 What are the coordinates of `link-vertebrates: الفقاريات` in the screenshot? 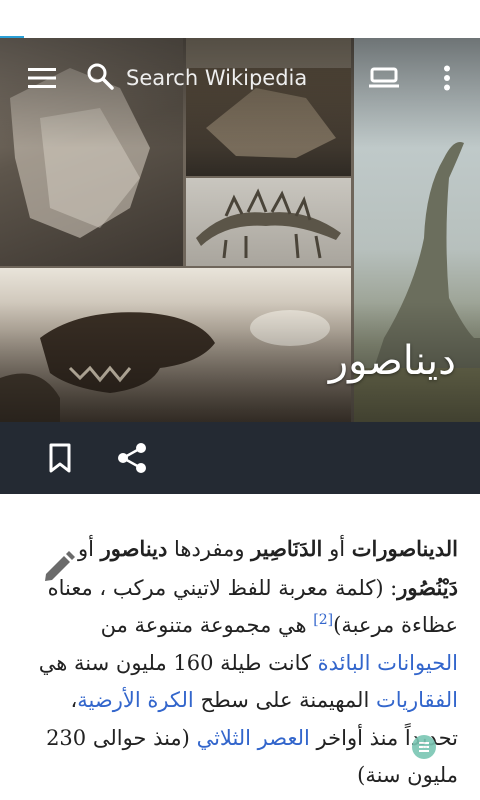 It's located at (417, 700).